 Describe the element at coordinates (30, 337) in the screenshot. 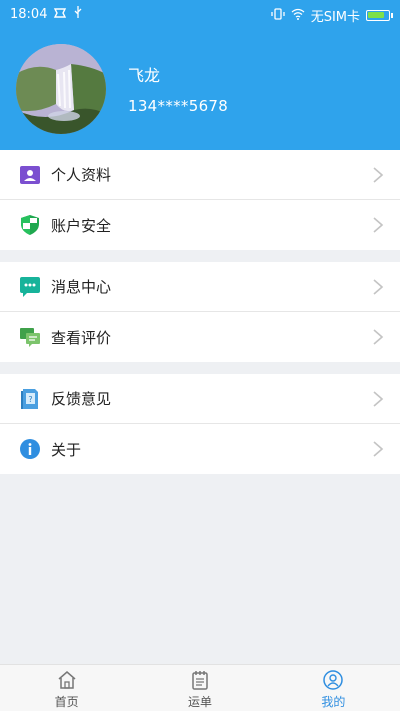

I see `review-icon` at that location.